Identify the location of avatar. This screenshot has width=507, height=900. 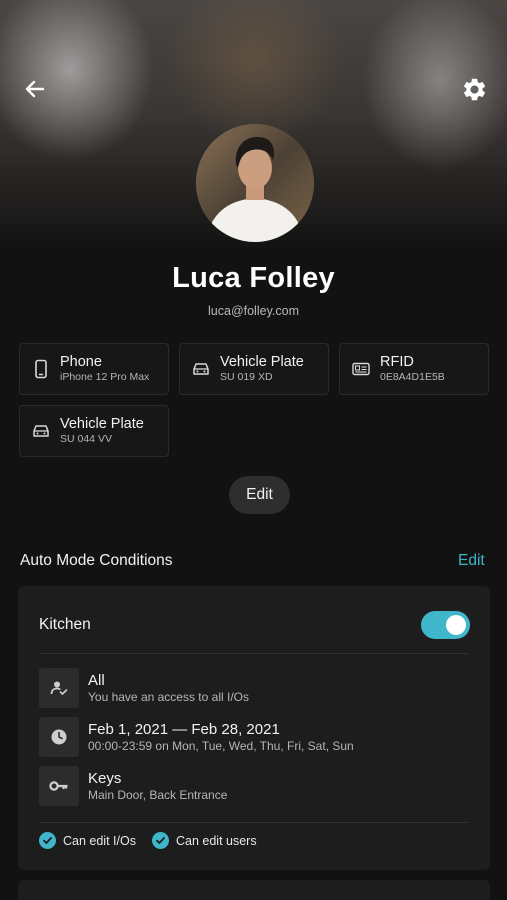
(255, 183).